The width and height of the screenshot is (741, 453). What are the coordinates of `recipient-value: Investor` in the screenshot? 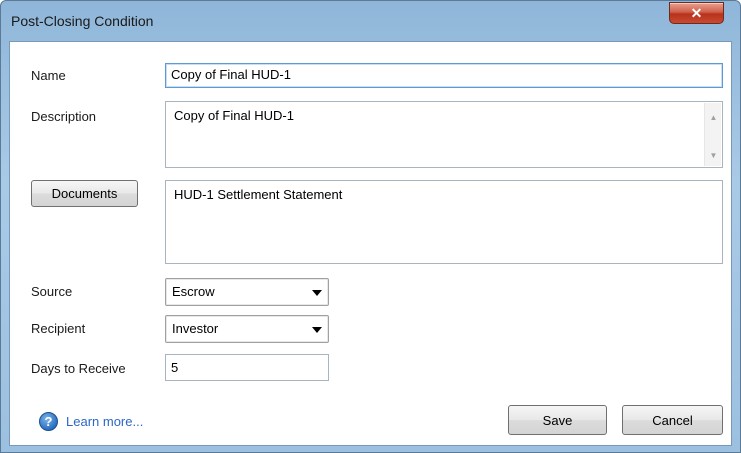 It's located at (195, 328).